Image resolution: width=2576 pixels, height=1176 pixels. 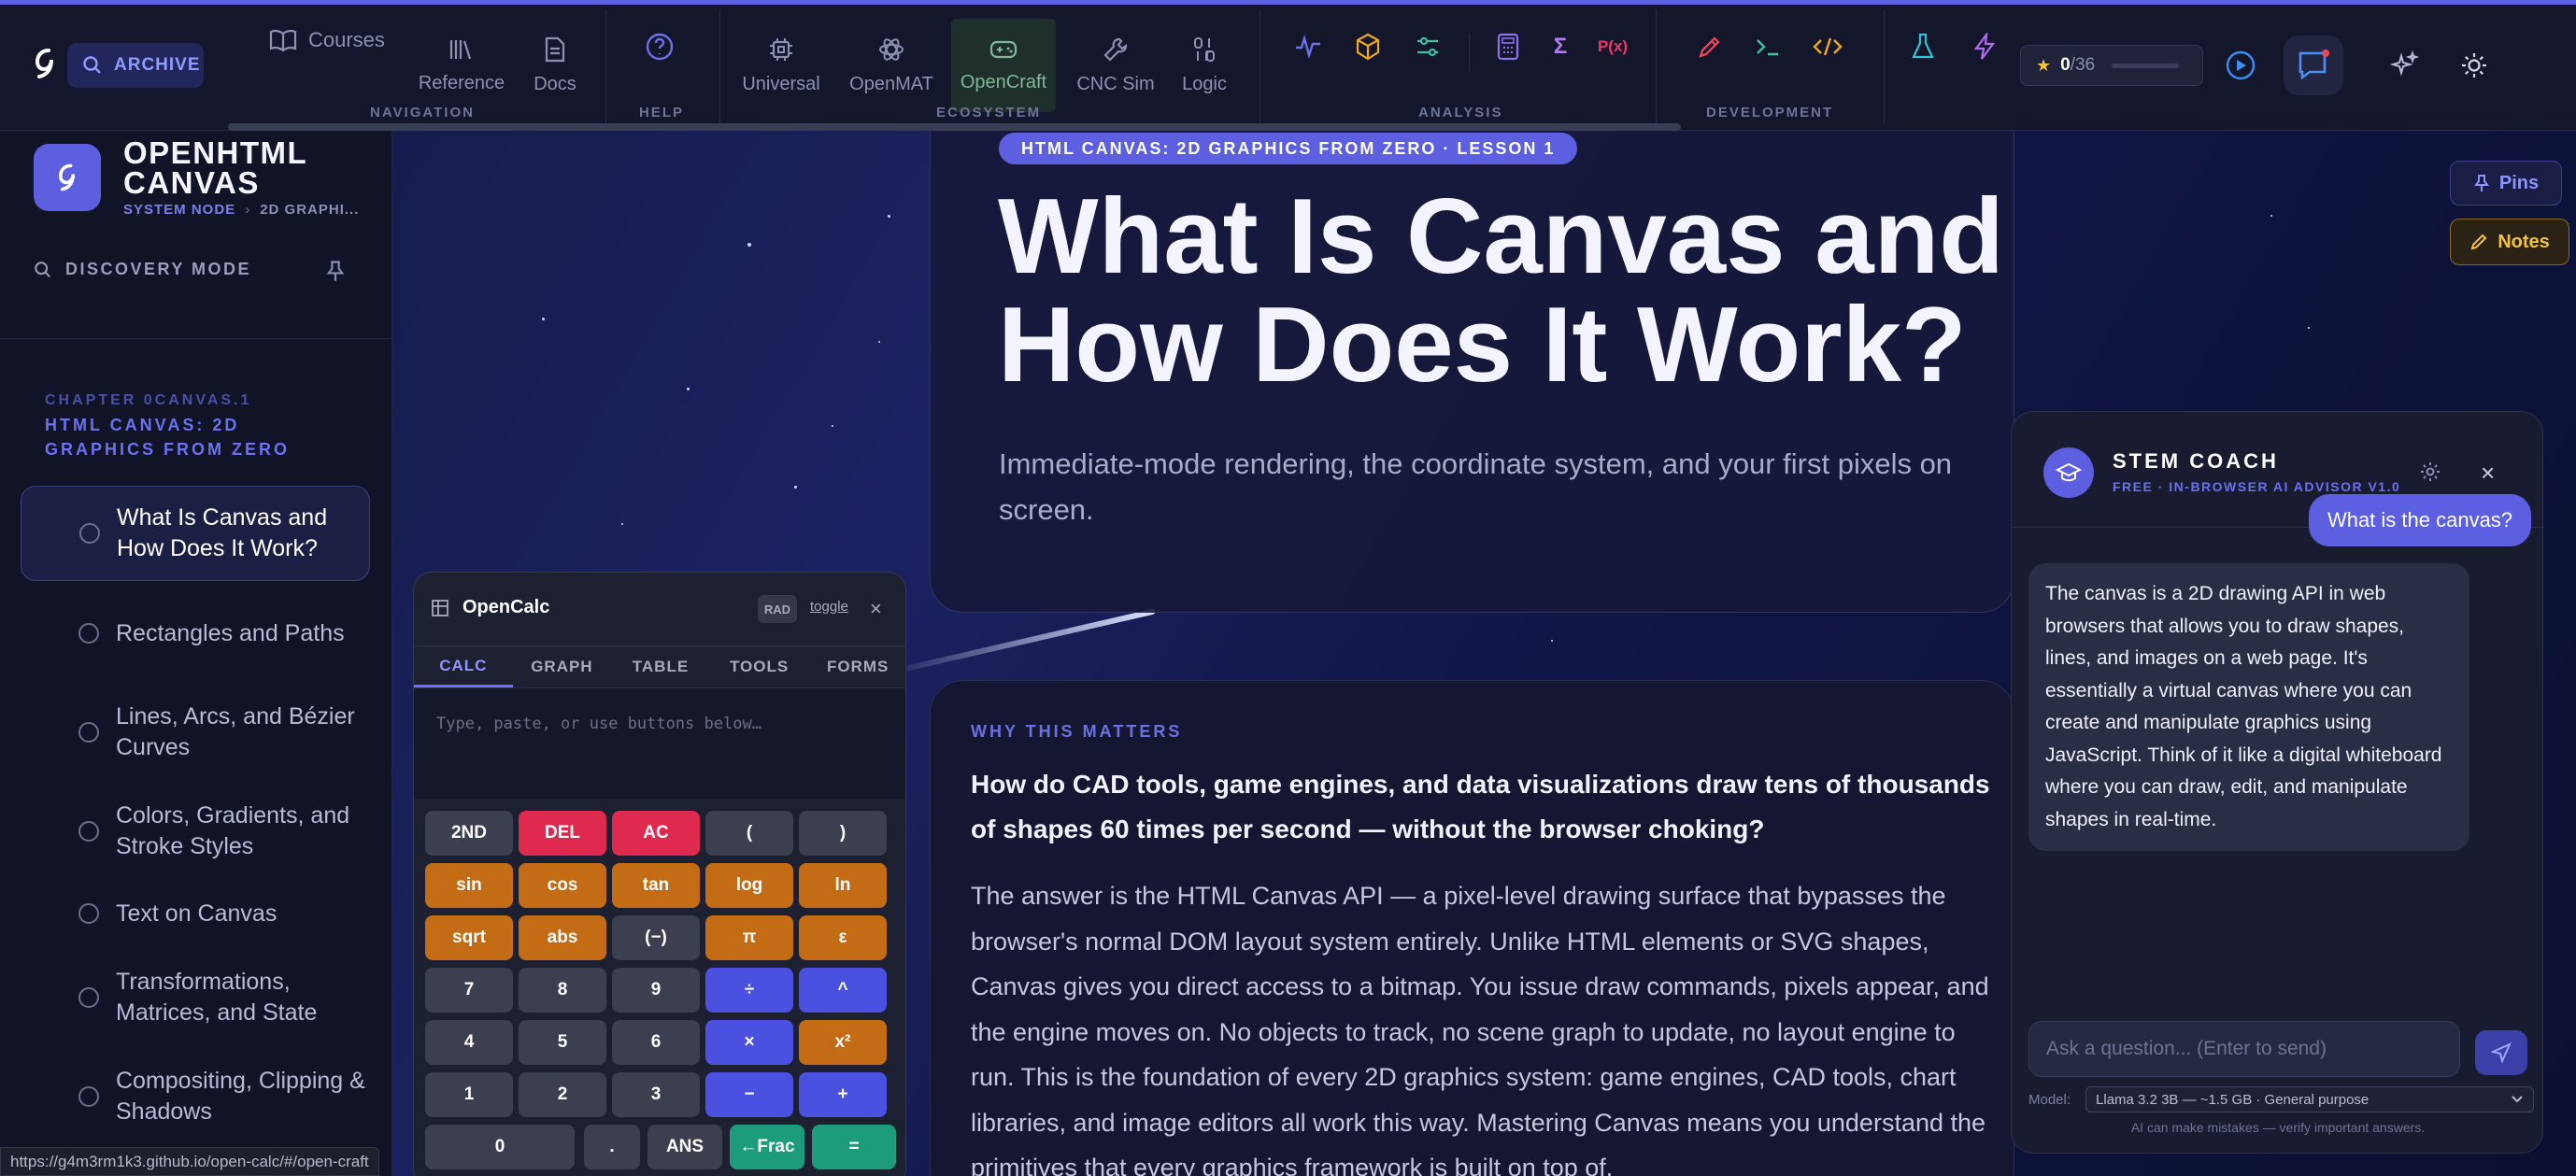 What do you see at coordinates (749, 937) in the screenshot?
I see `pi-key: π` at bounding box center [749, 937].